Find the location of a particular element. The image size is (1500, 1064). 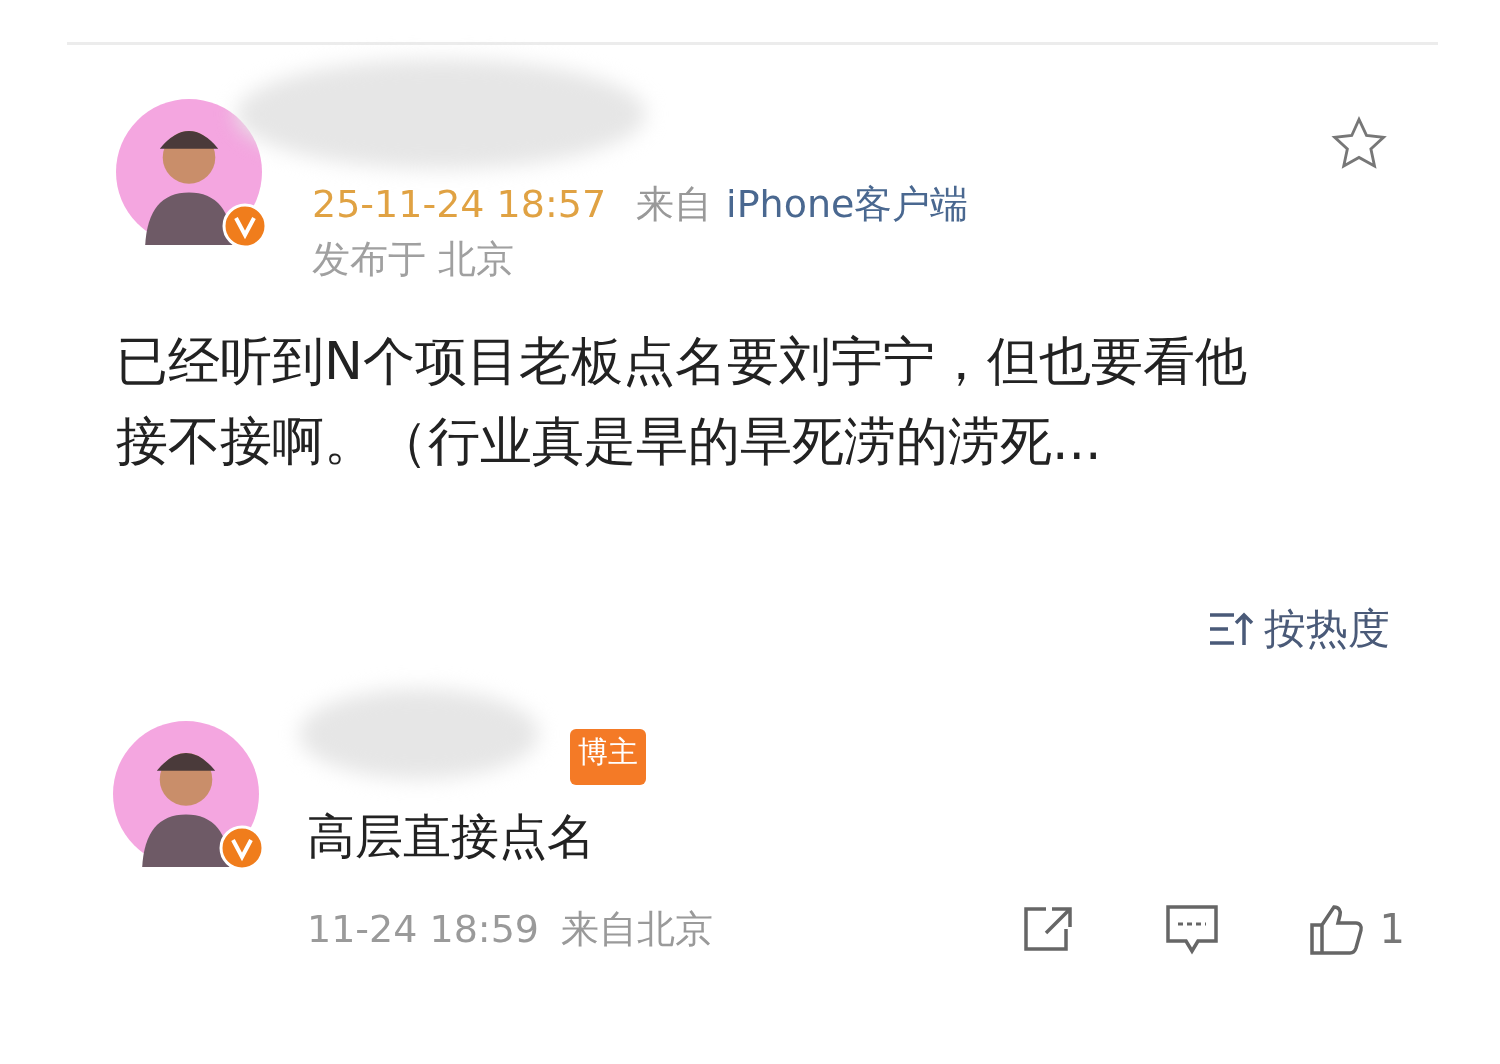

post-location: 发布于 北京 is located at coordinates (414, 259).